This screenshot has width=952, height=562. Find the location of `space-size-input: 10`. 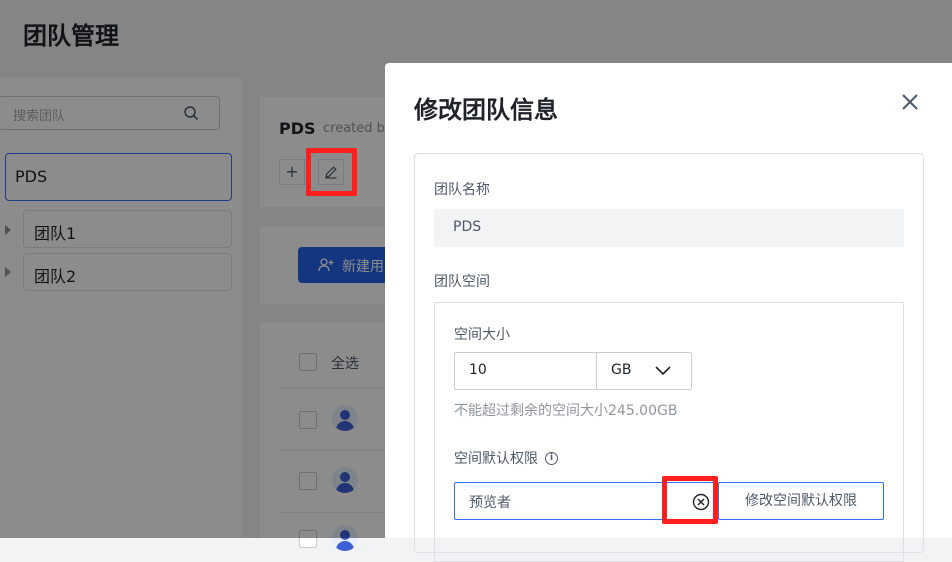

space-size-input: 10 is located at coordinates (525, 371).